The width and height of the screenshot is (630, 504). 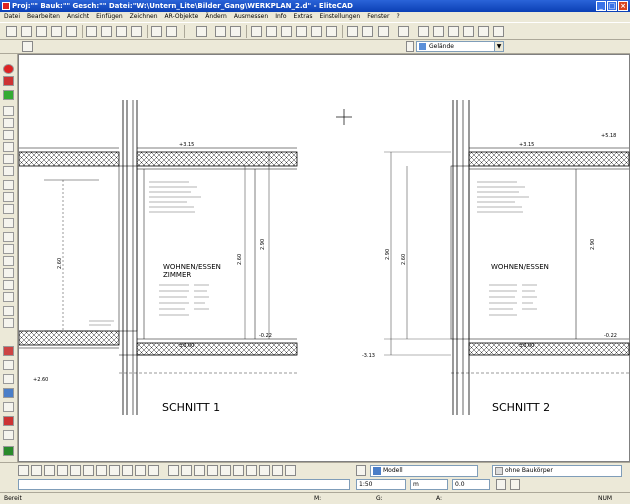 What do you see at coordinates (277, 470) in the screenshot?
I see `ortho-mode-icon` at bounding box center [277, 470].